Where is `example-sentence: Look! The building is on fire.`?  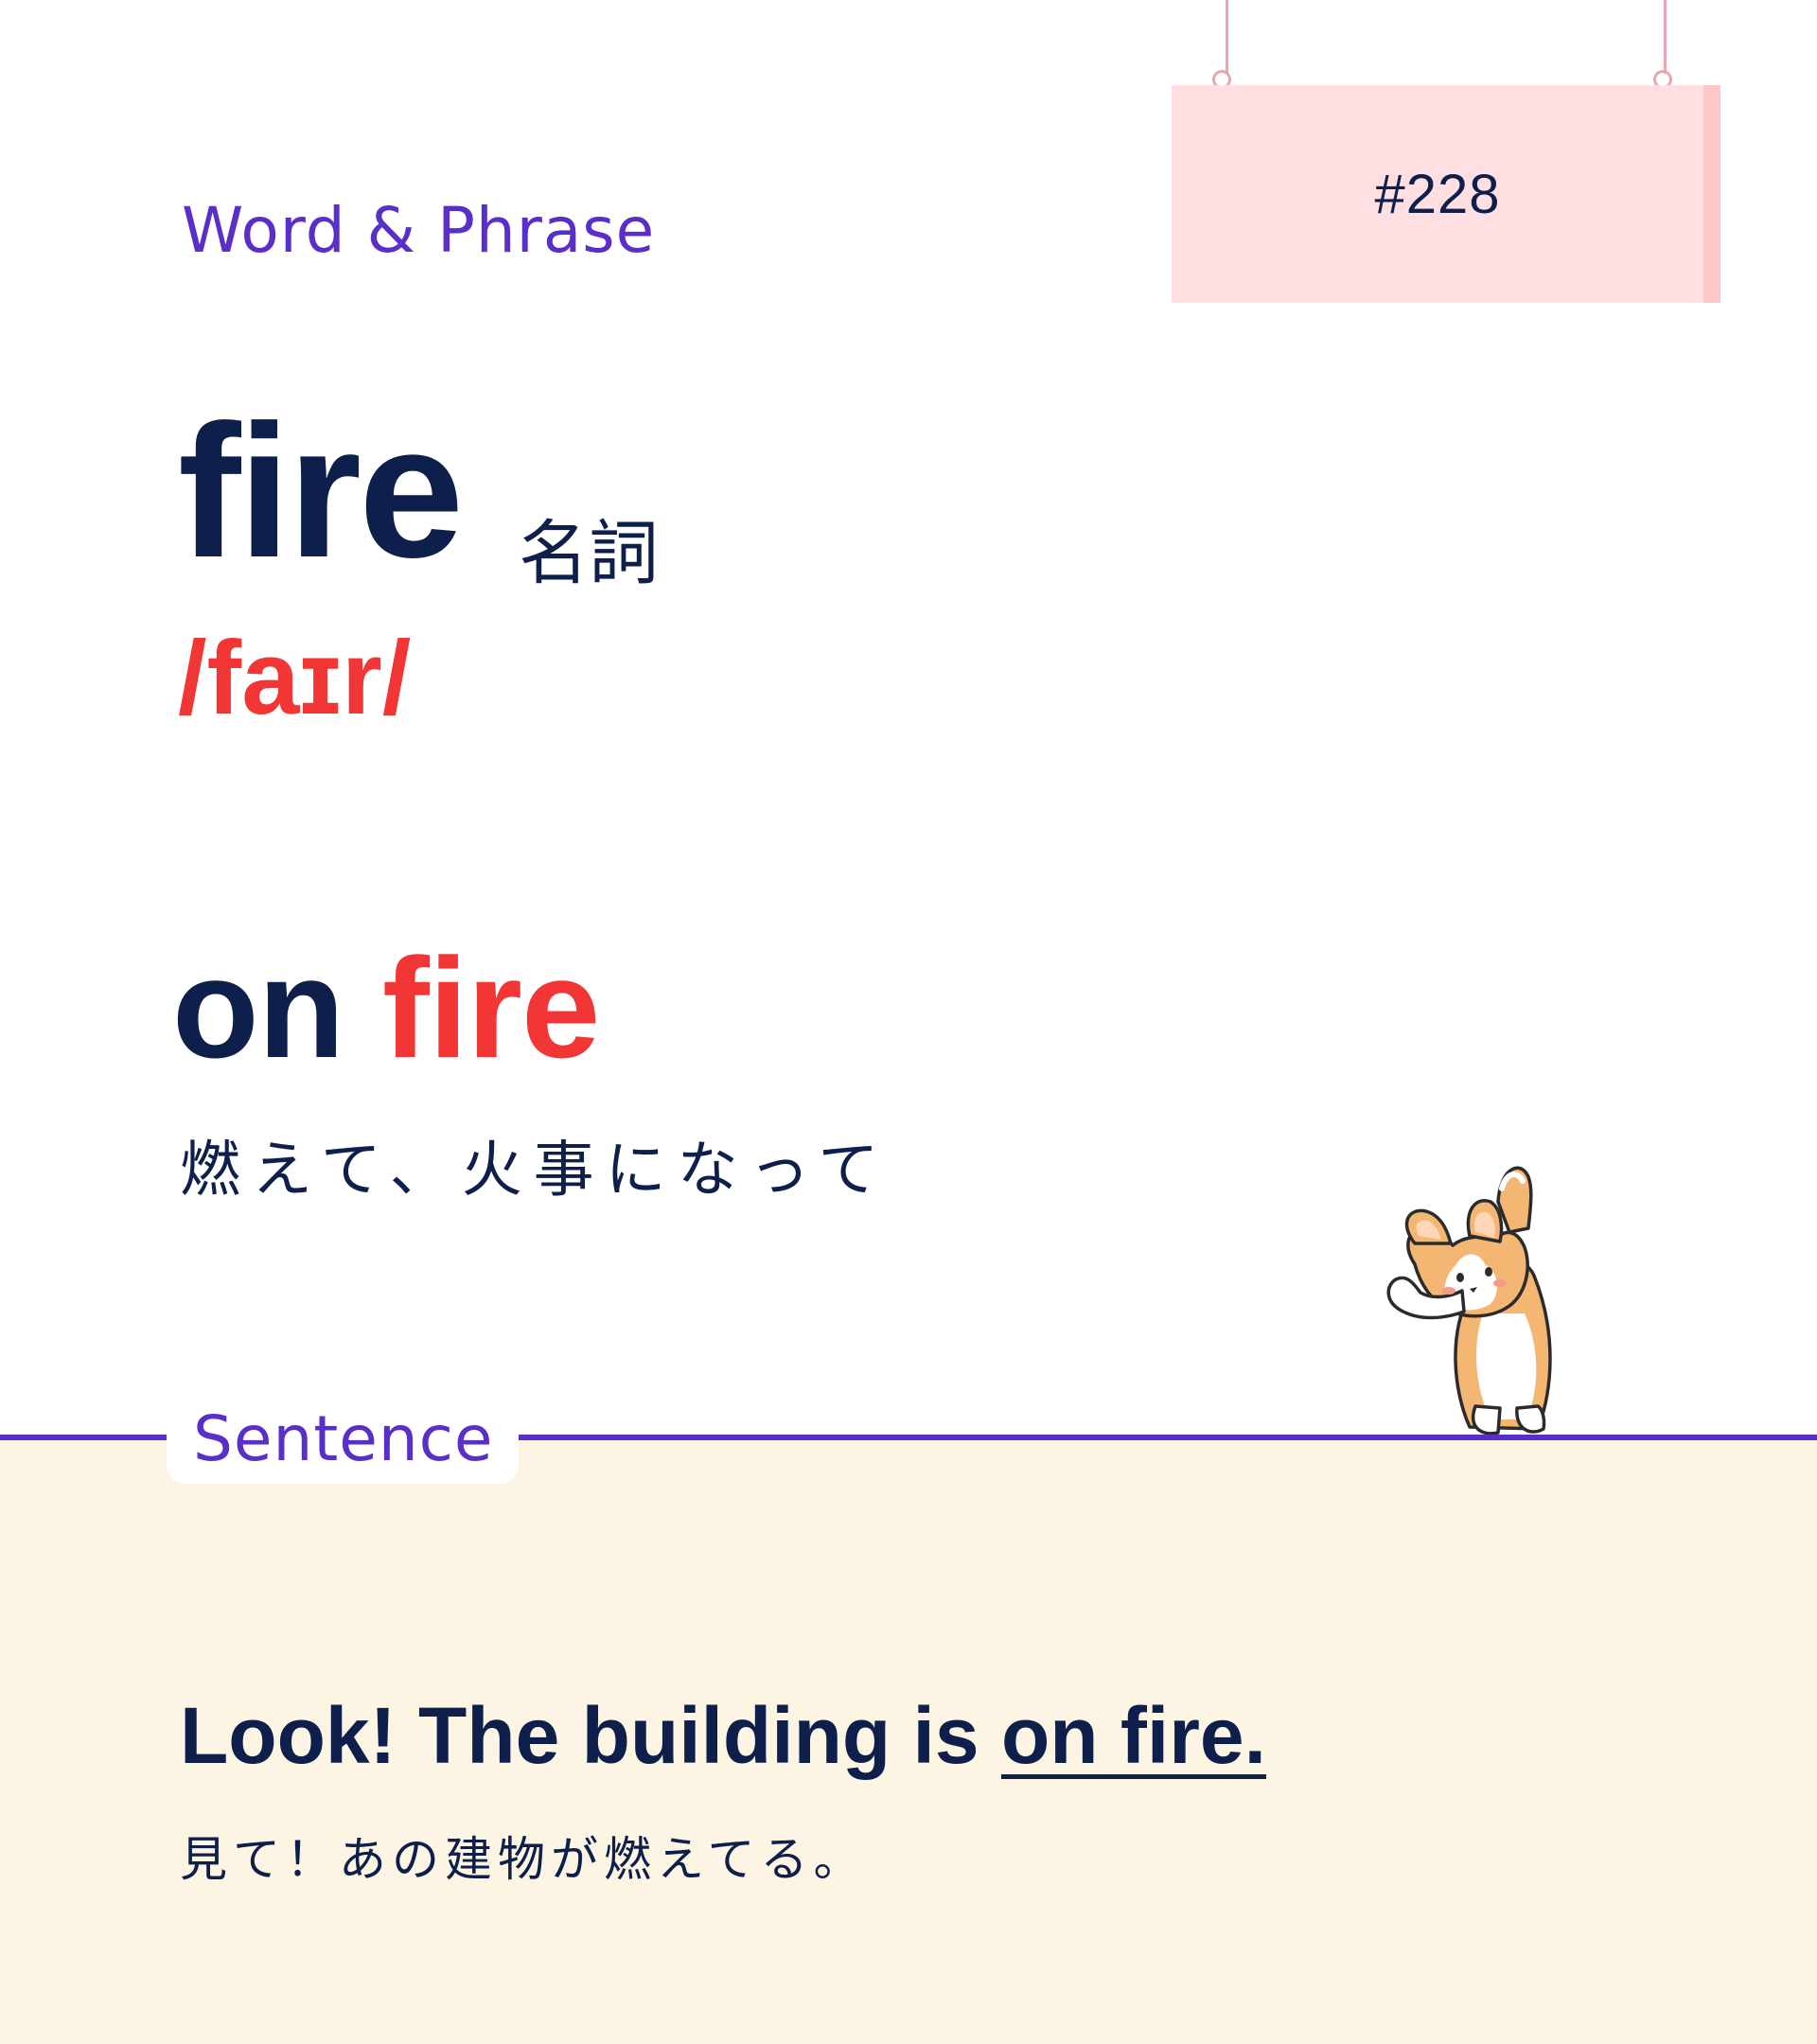 example-sentence: Look! The building is on fire. is located at coordinates (723, 1735).